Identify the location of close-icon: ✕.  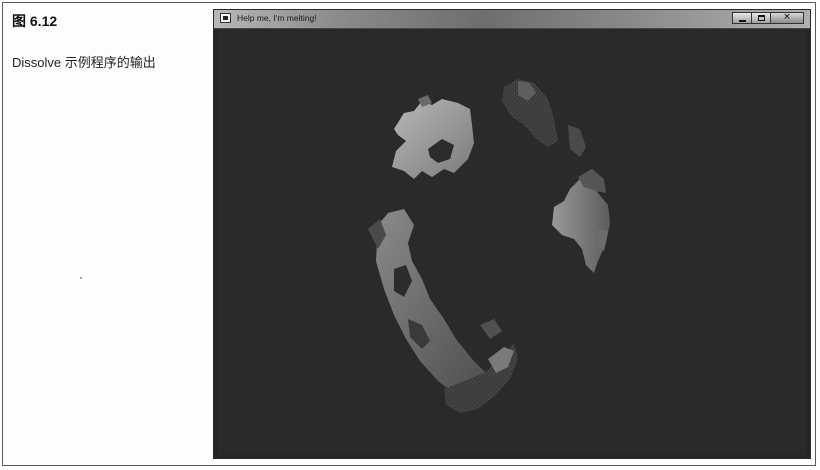
(787, 17).